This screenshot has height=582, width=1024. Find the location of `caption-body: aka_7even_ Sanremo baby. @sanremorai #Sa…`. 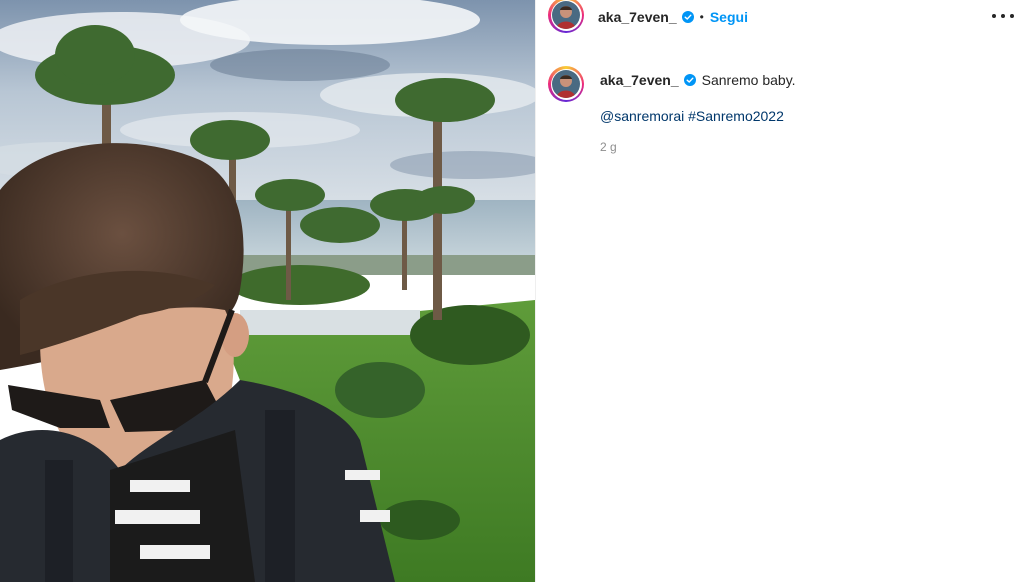

caption-body: aka_7even_ Sanremo baby. @sanremorai #Sa… is located at coordinates (805, 113).